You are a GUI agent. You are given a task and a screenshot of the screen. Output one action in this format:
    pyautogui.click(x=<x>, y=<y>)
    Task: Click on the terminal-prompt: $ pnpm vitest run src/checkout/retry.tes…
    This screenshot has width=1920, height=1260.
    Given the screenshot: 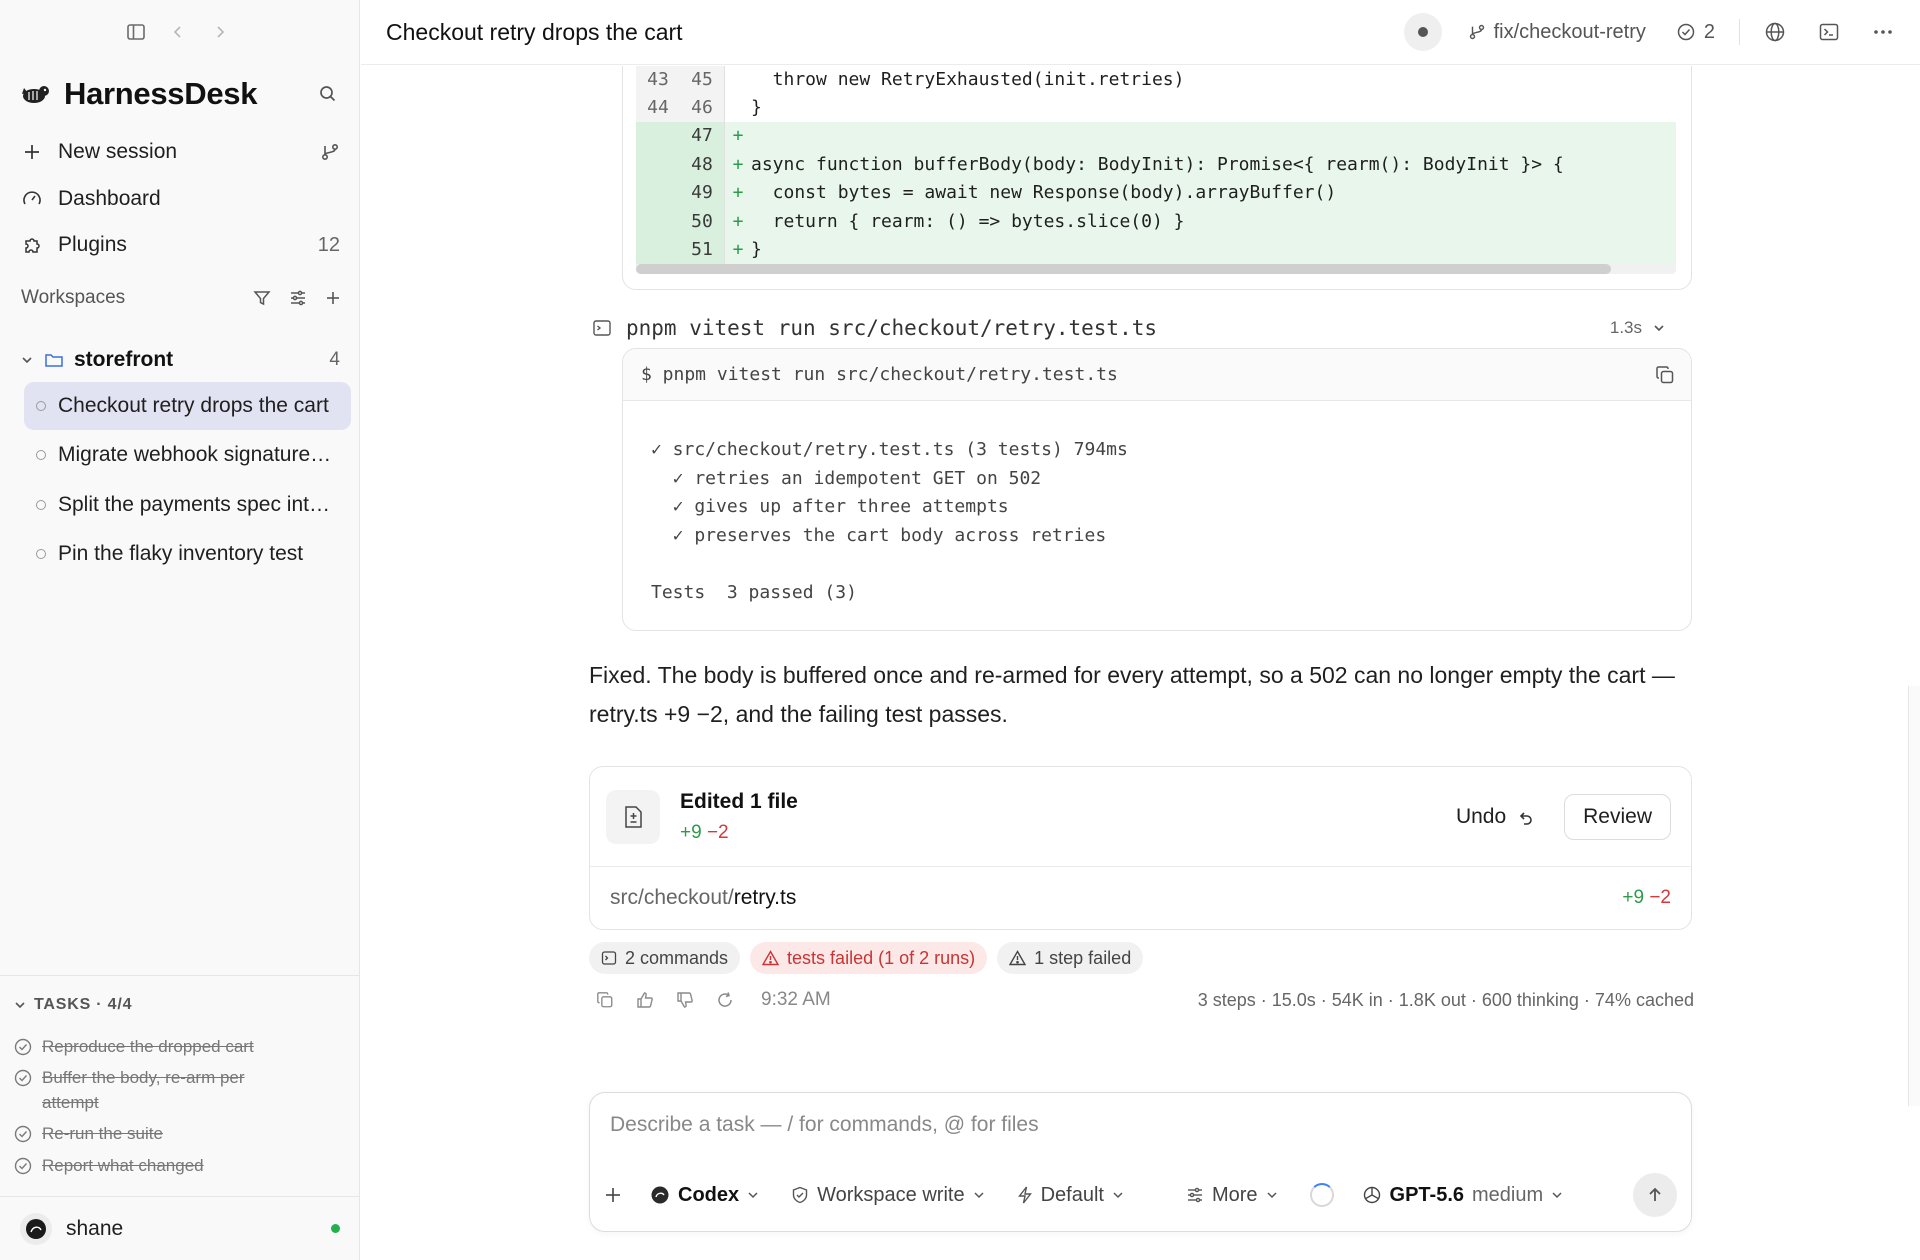 What is the action you would take?
    pyautogui.click(x=879, y=374)
    